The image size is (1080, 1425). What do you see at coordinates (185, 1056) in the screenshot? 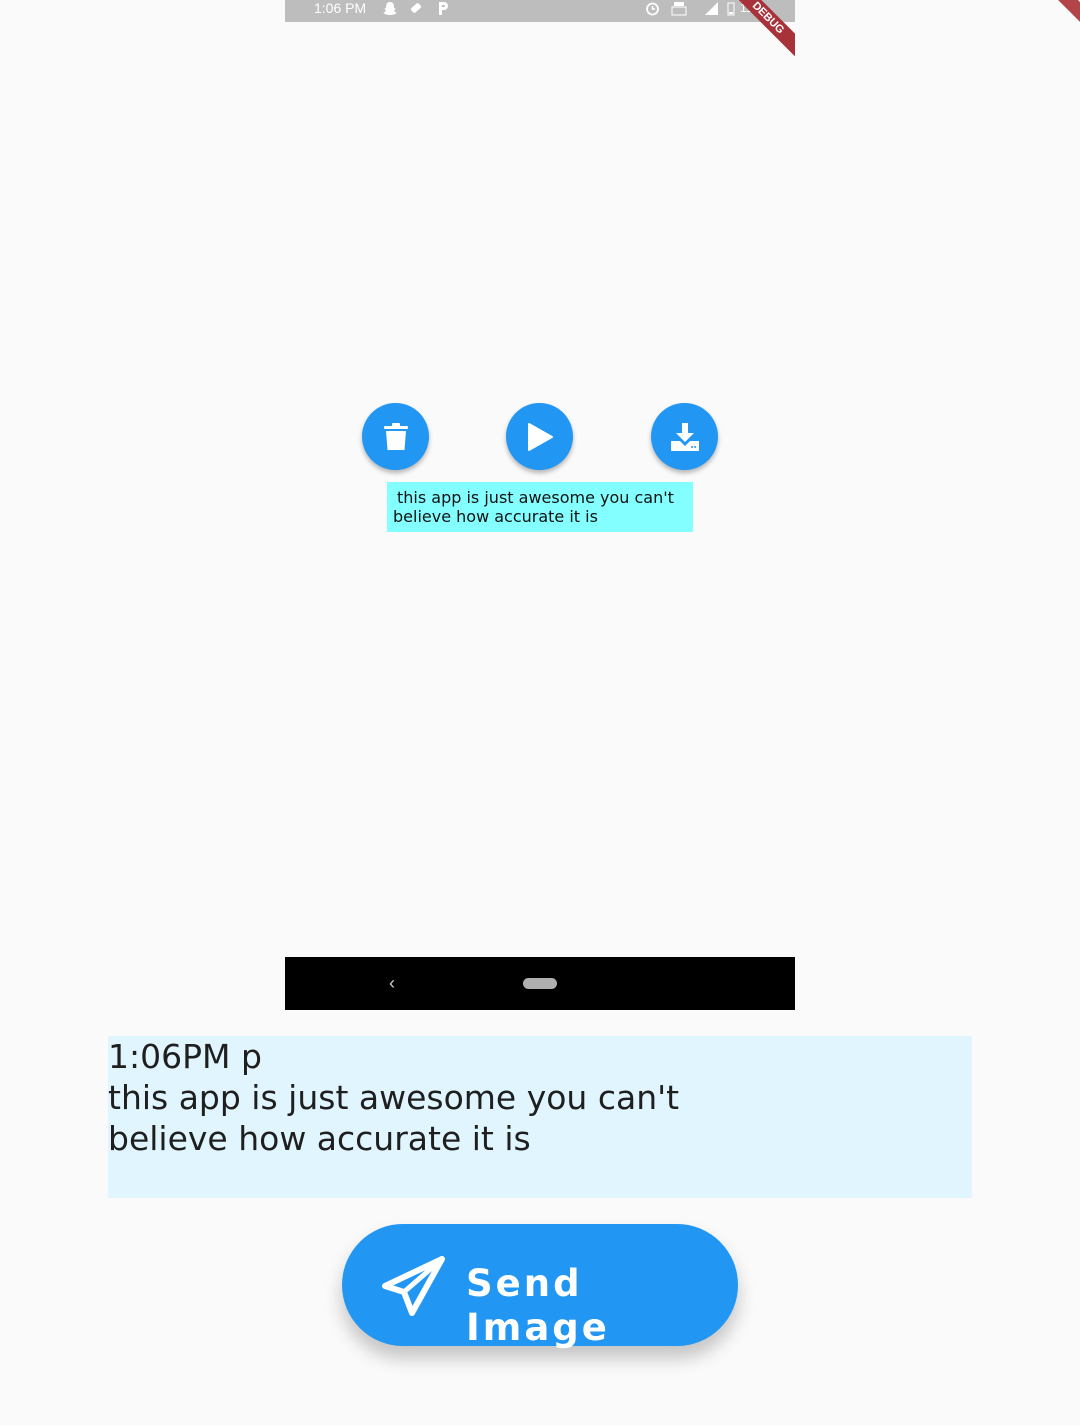
I see `message-header: 1:06PM p` at bounding box center [185, 1056].